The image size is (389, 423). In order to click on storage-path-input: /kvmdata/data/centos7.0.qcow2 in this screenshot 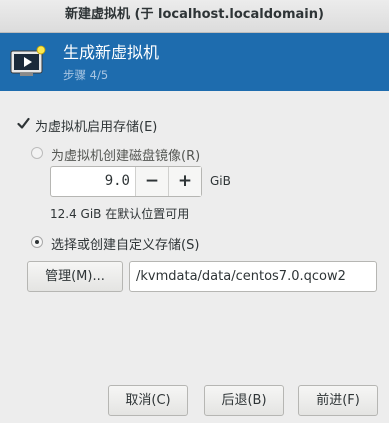, I will do `click(253, 276)`.